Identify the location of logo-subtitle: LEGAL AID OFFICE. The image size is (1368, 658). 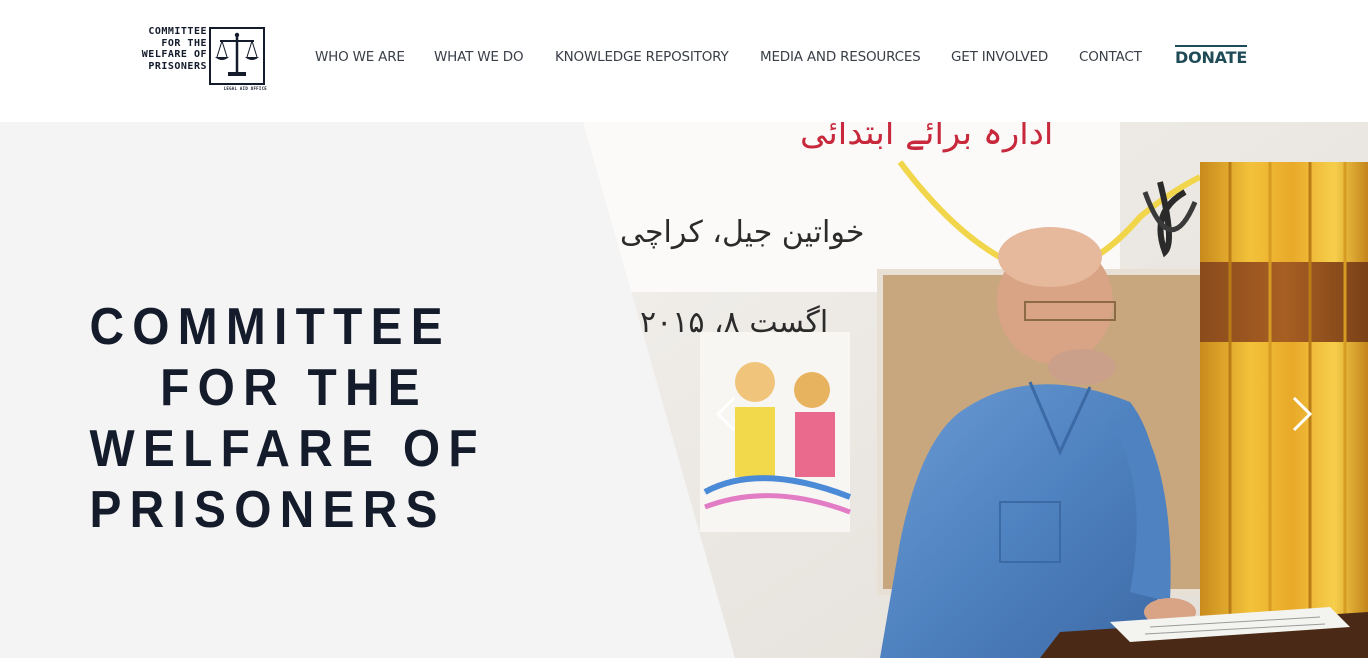
(245, 88).